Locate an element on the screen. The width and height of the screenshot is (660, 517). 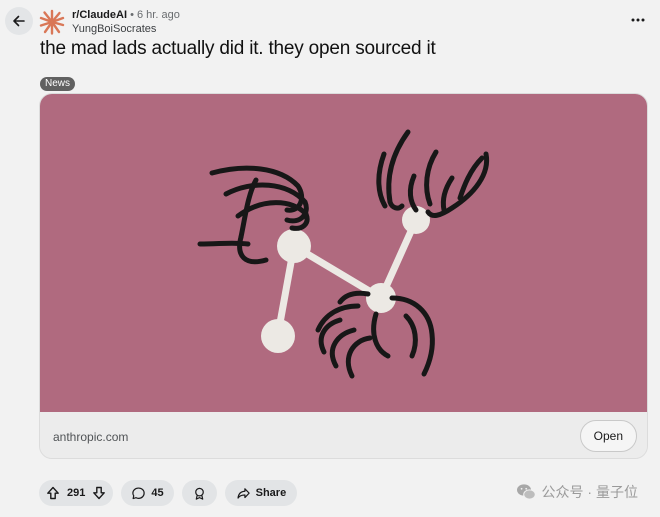
link-card-footer: anthropic.com Open is located at coordinates (343, 435).